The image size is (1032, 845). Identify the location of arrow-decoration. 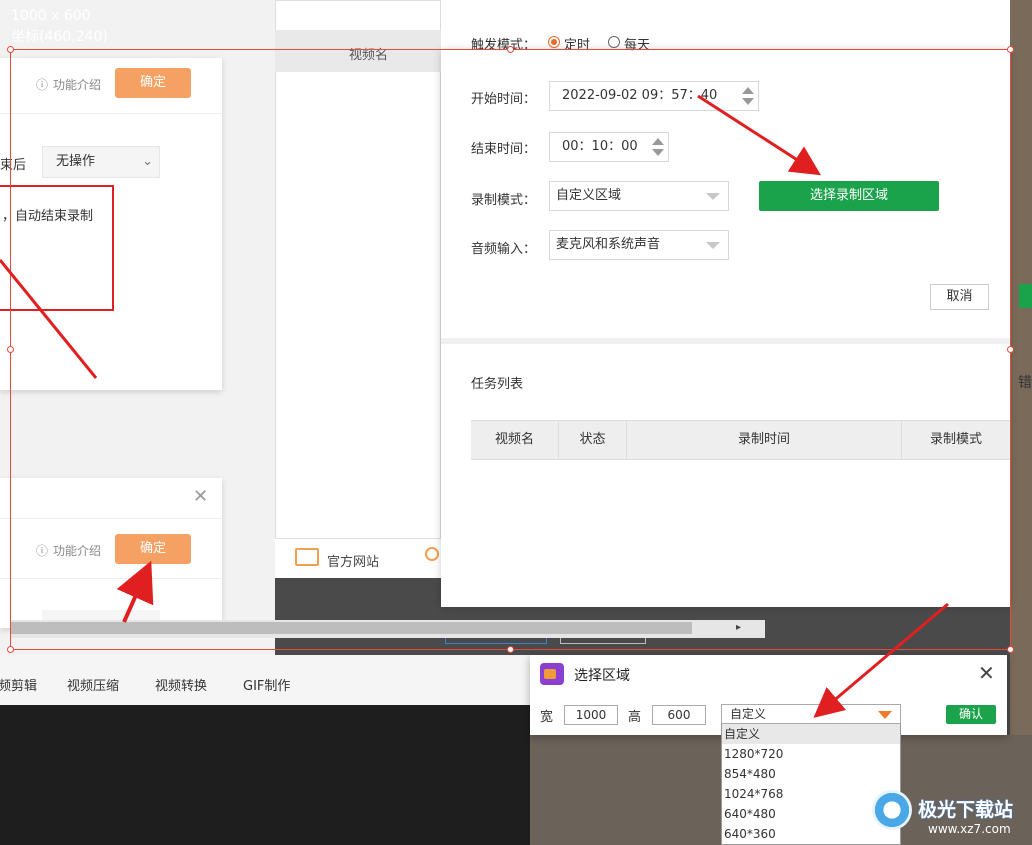
(49, 319).